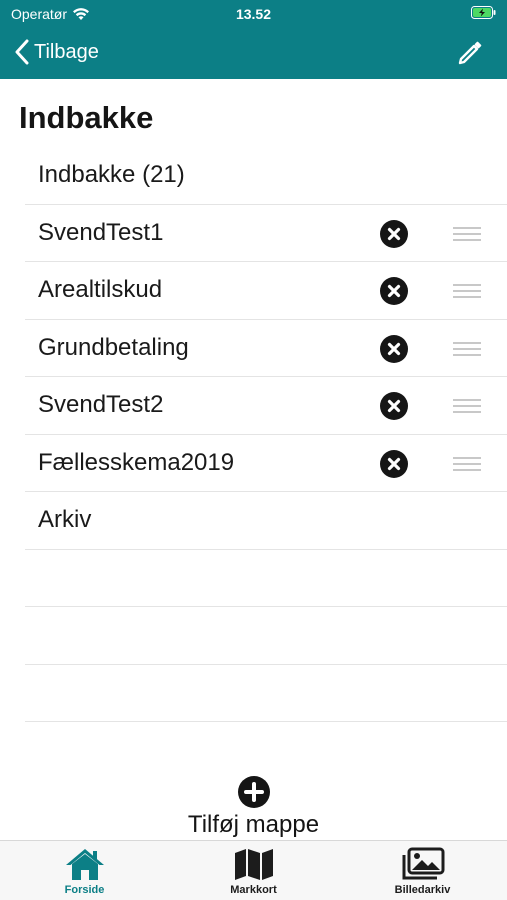  I want to click on folder-label: Indbakke (21), so click(111, 174).